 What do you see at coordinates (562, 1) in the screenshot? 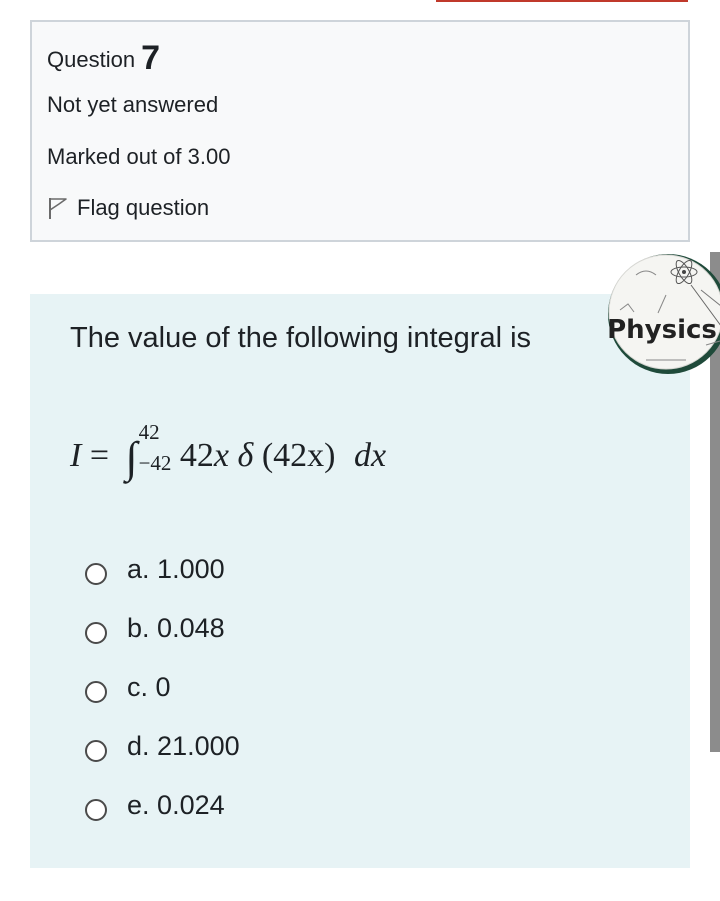
I see `top-answer-frame` at bounding box center [562, 1].